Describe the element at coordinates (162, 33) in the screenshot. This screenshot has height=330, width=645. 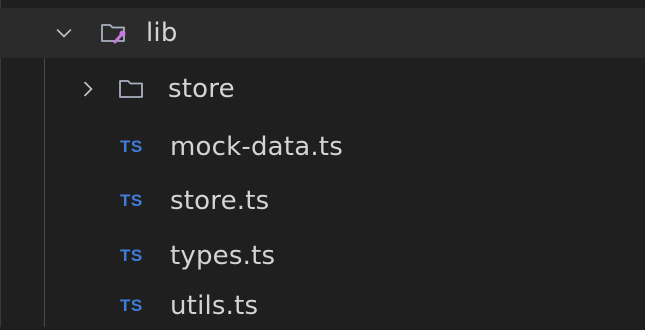
I see `folder-label: lib` at that location.